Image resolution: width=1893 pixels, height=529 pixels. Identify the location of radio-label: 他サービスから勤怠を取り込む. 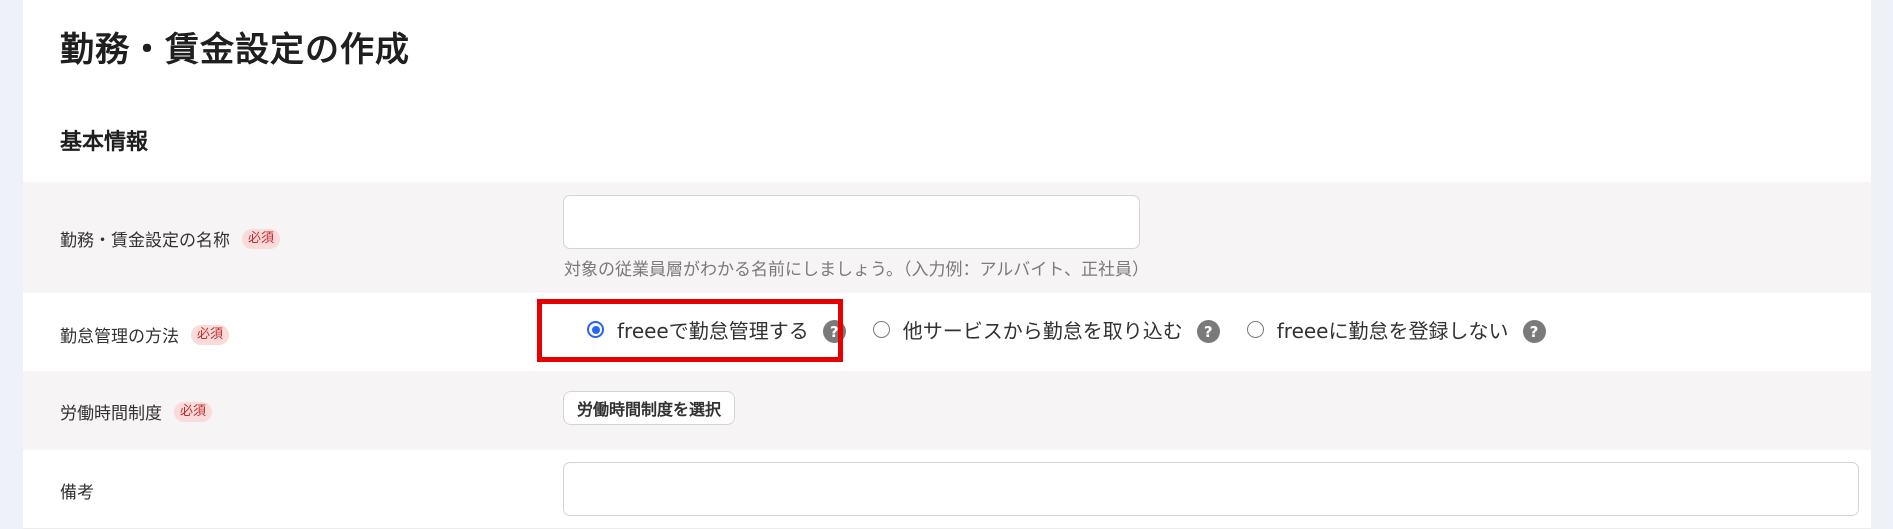
(1042, 331).